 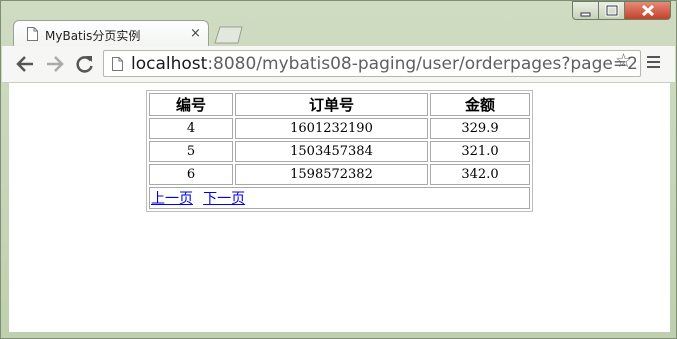 What do you see at coordinates (191, 151) in the screenshot?
I see `table-cell: 5` at bounding box center [191, 151].